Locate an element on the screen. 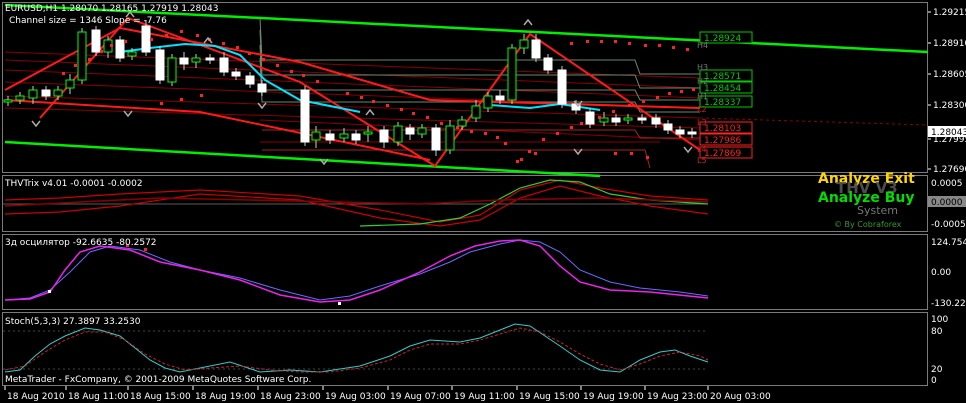 This screenshot has width=966, height=403. stoch-axis-100: 100 is located at coordinates (939, 320).